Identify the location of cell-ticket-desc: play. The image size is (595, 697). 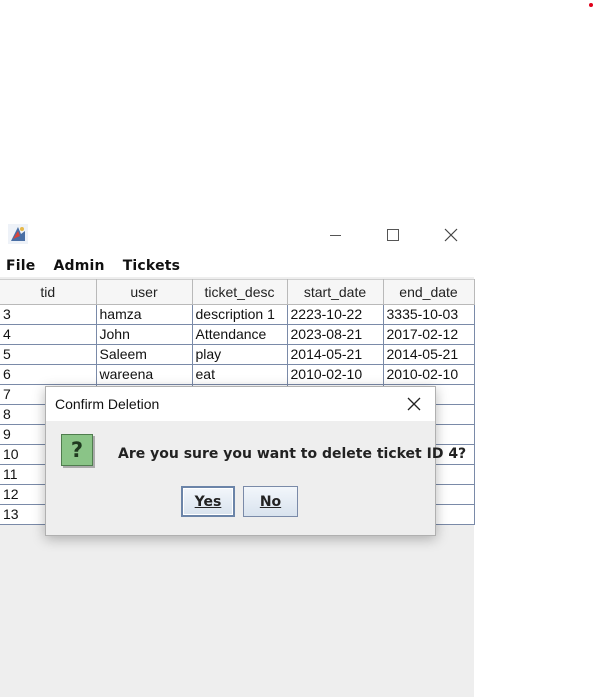
(240, 354).